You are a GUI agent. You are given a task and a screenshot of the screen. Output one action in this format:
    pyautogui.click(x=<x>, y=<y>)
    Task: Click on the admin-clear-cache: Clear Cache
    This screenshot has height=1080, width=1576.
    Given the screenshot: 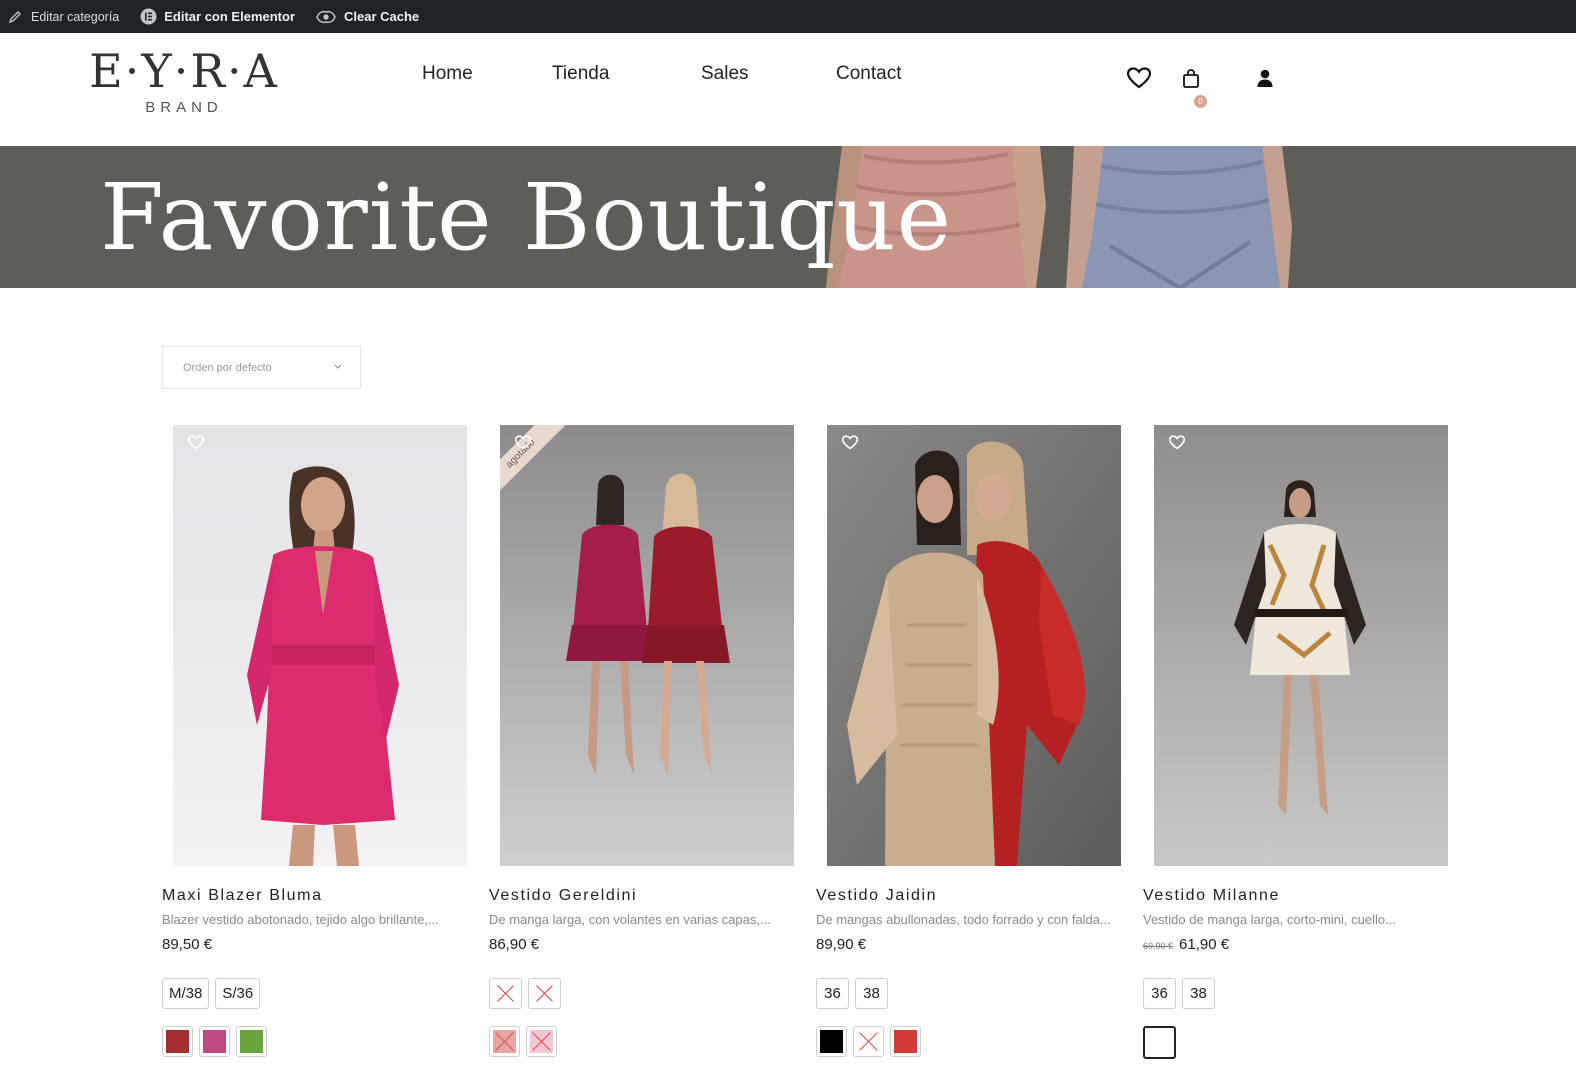 What is the action you would take?
    pyautogui.click(x=367, y=16)
    